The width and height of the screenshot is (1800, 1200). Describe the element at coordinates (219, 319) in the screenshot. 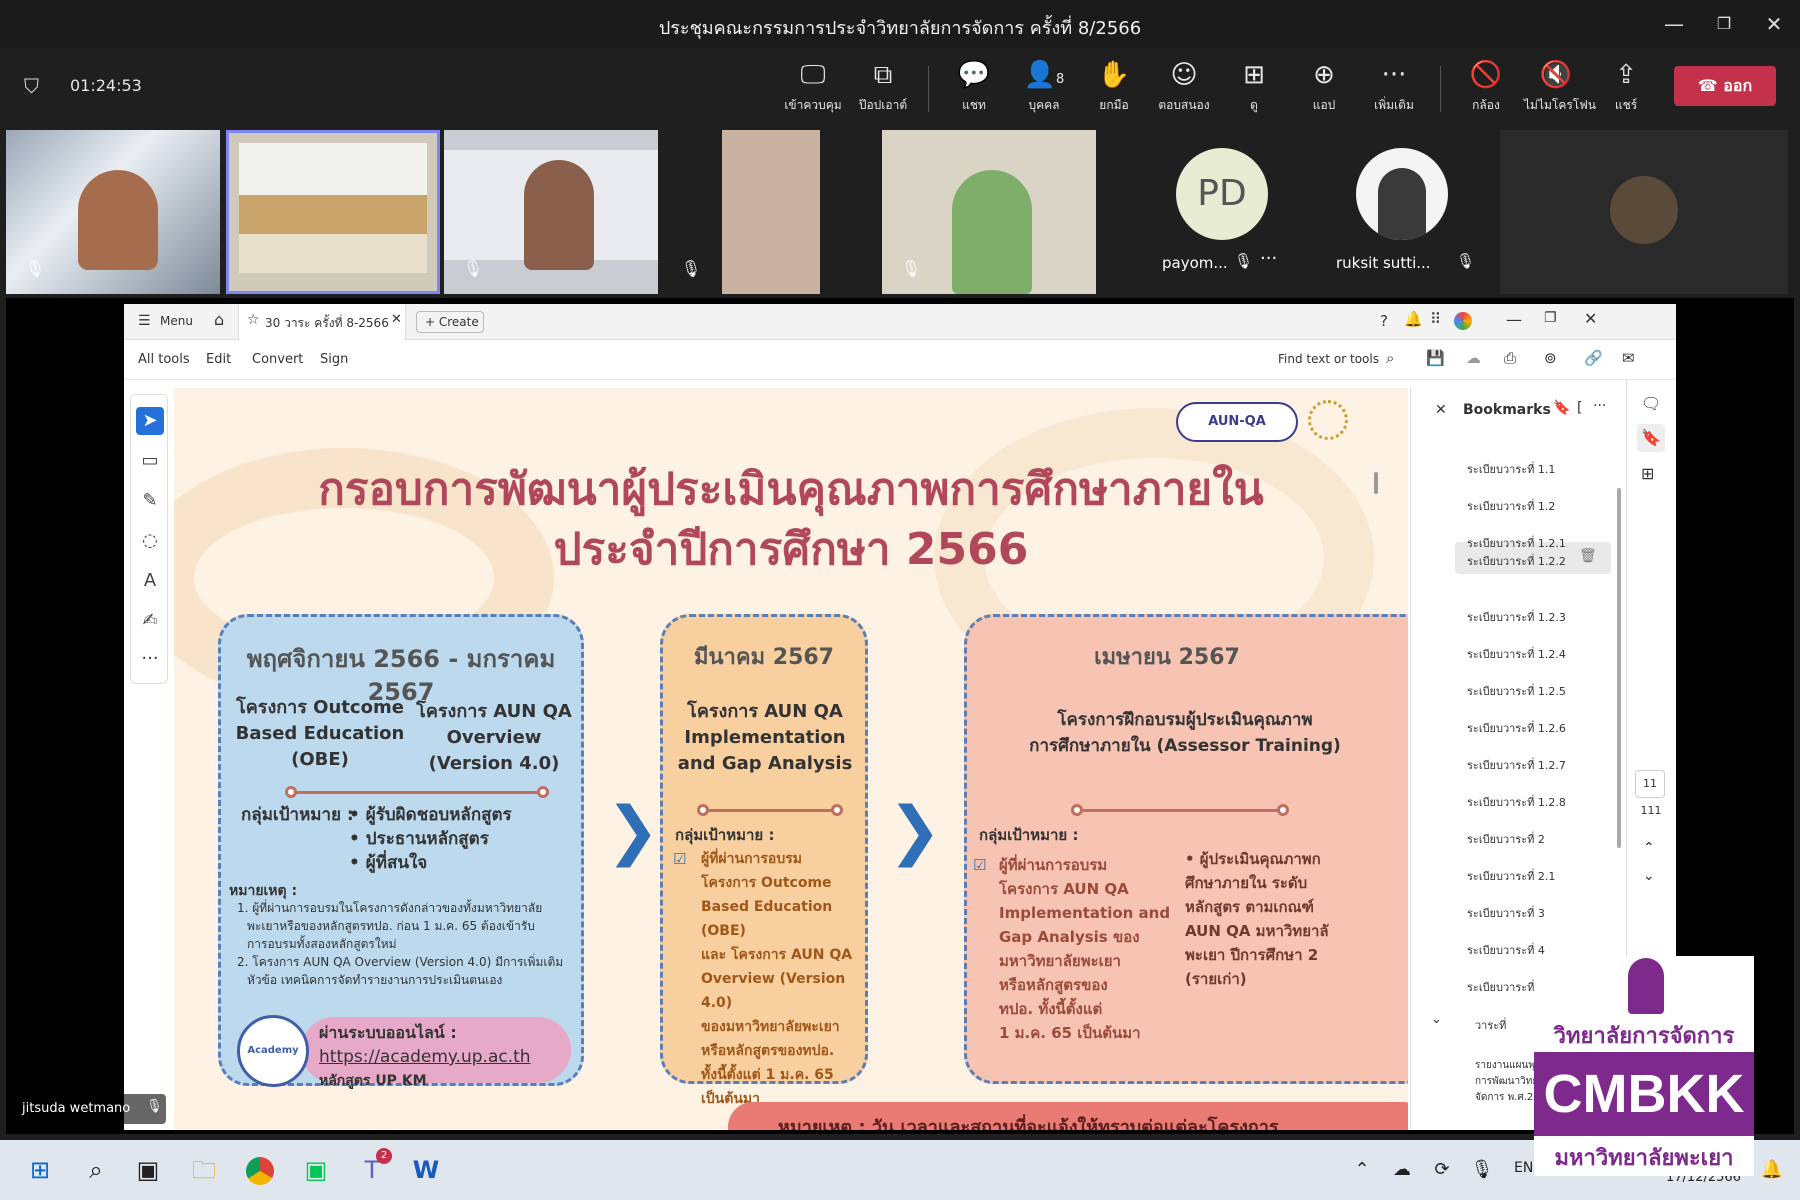

I see `home-icon: ⌂` at that location.